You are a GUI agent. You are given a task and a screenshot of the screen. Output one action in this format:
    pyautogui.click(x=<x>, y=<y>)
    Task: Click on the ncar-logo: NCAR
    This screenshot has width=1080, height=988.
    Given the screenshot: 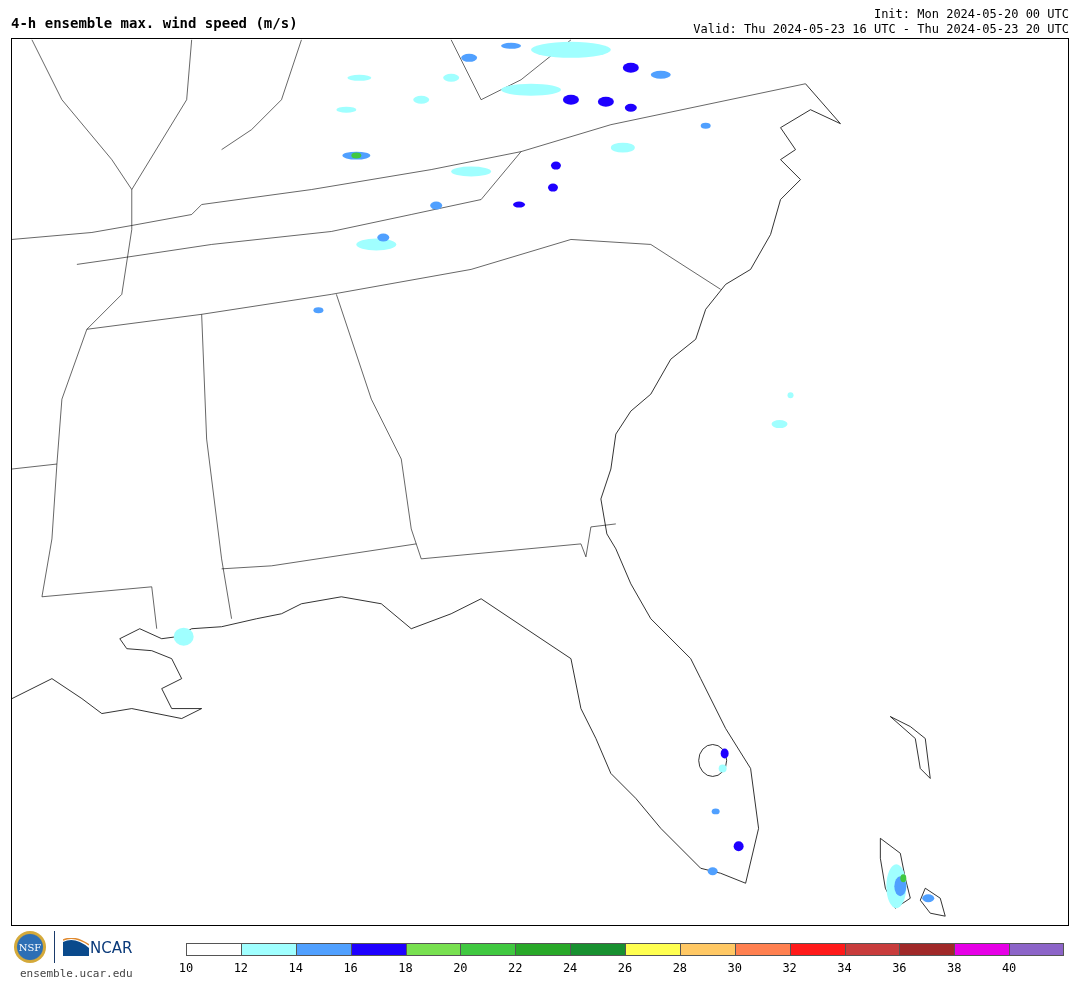 What is the action you would take?
    pyautogui.click(x=98, y=947)
    